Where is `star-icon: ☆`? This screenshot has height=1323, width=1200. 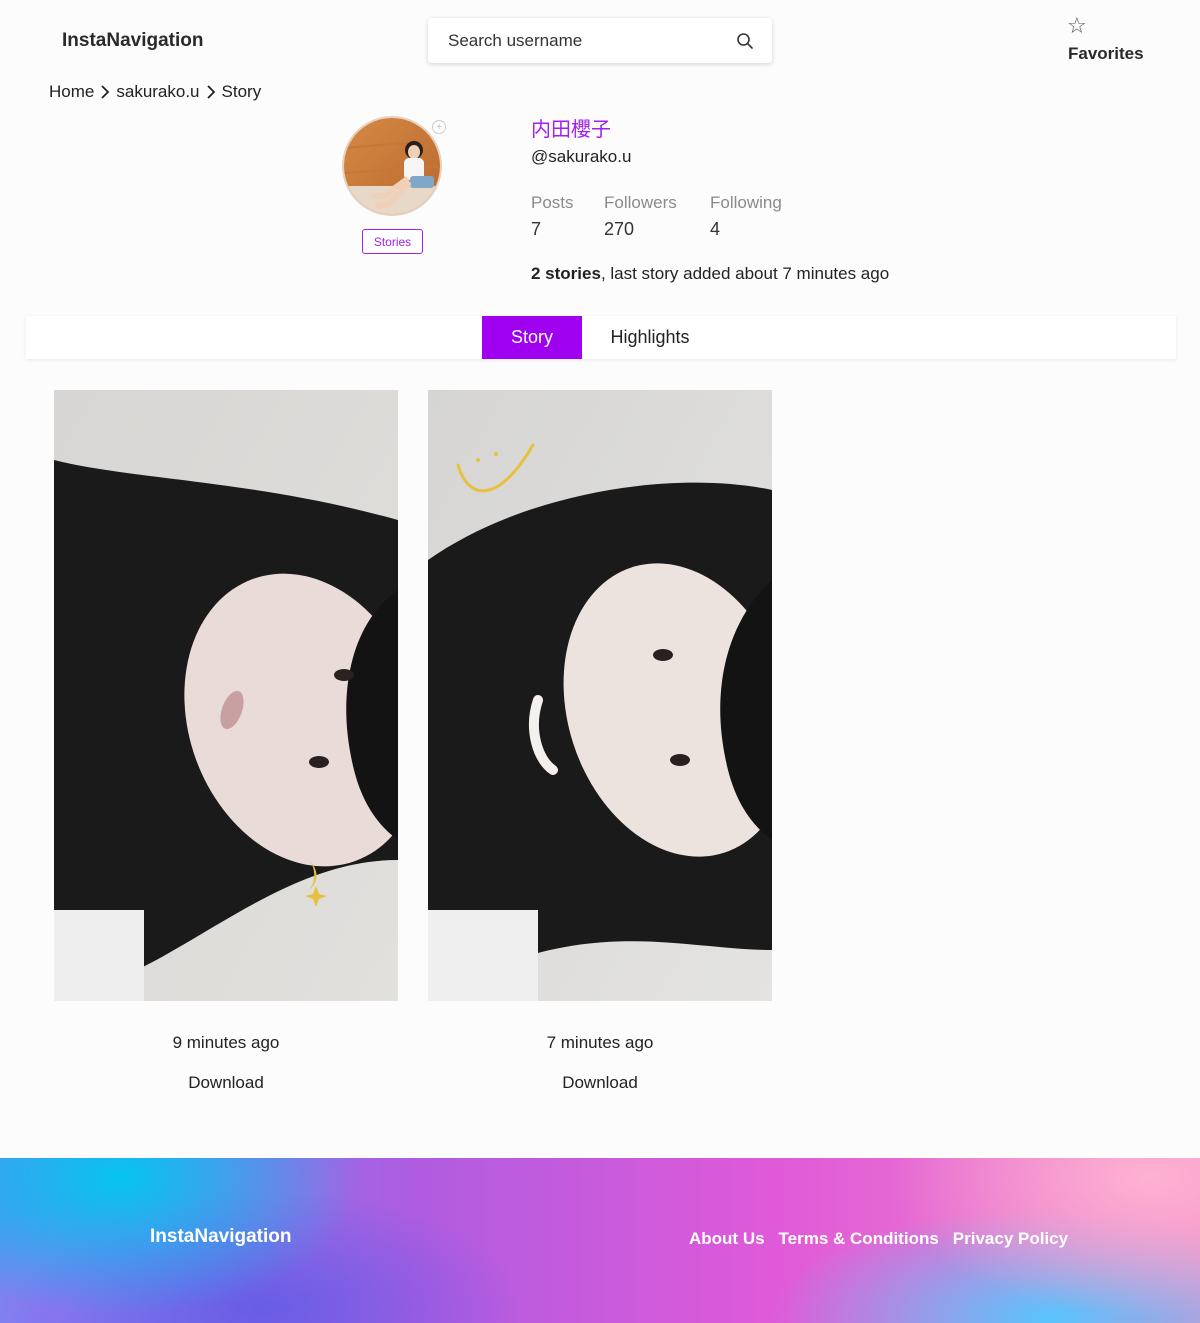 star-icon: ☆ is located at coordinates (1077, 25).